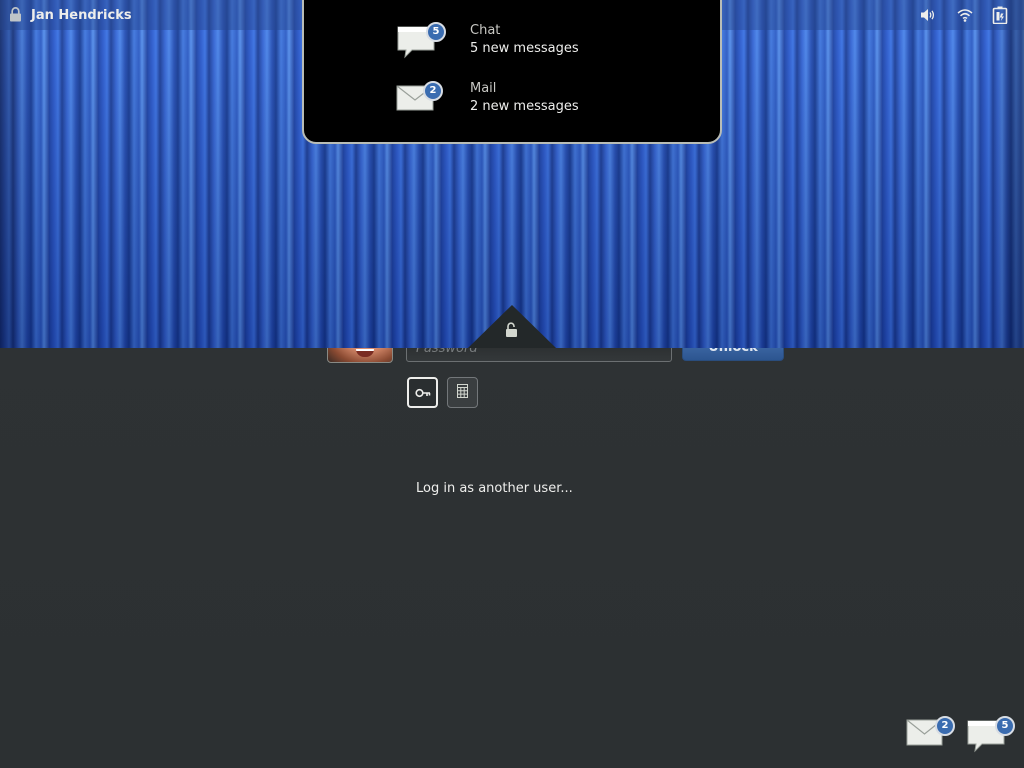 Image resolution: width=1024 pixels, height=768 pixels. What do you see at coordinates (945, 726) in the screenshot?
I see `tray-mail-count-badge: 2` at bounding box center [945, 726].